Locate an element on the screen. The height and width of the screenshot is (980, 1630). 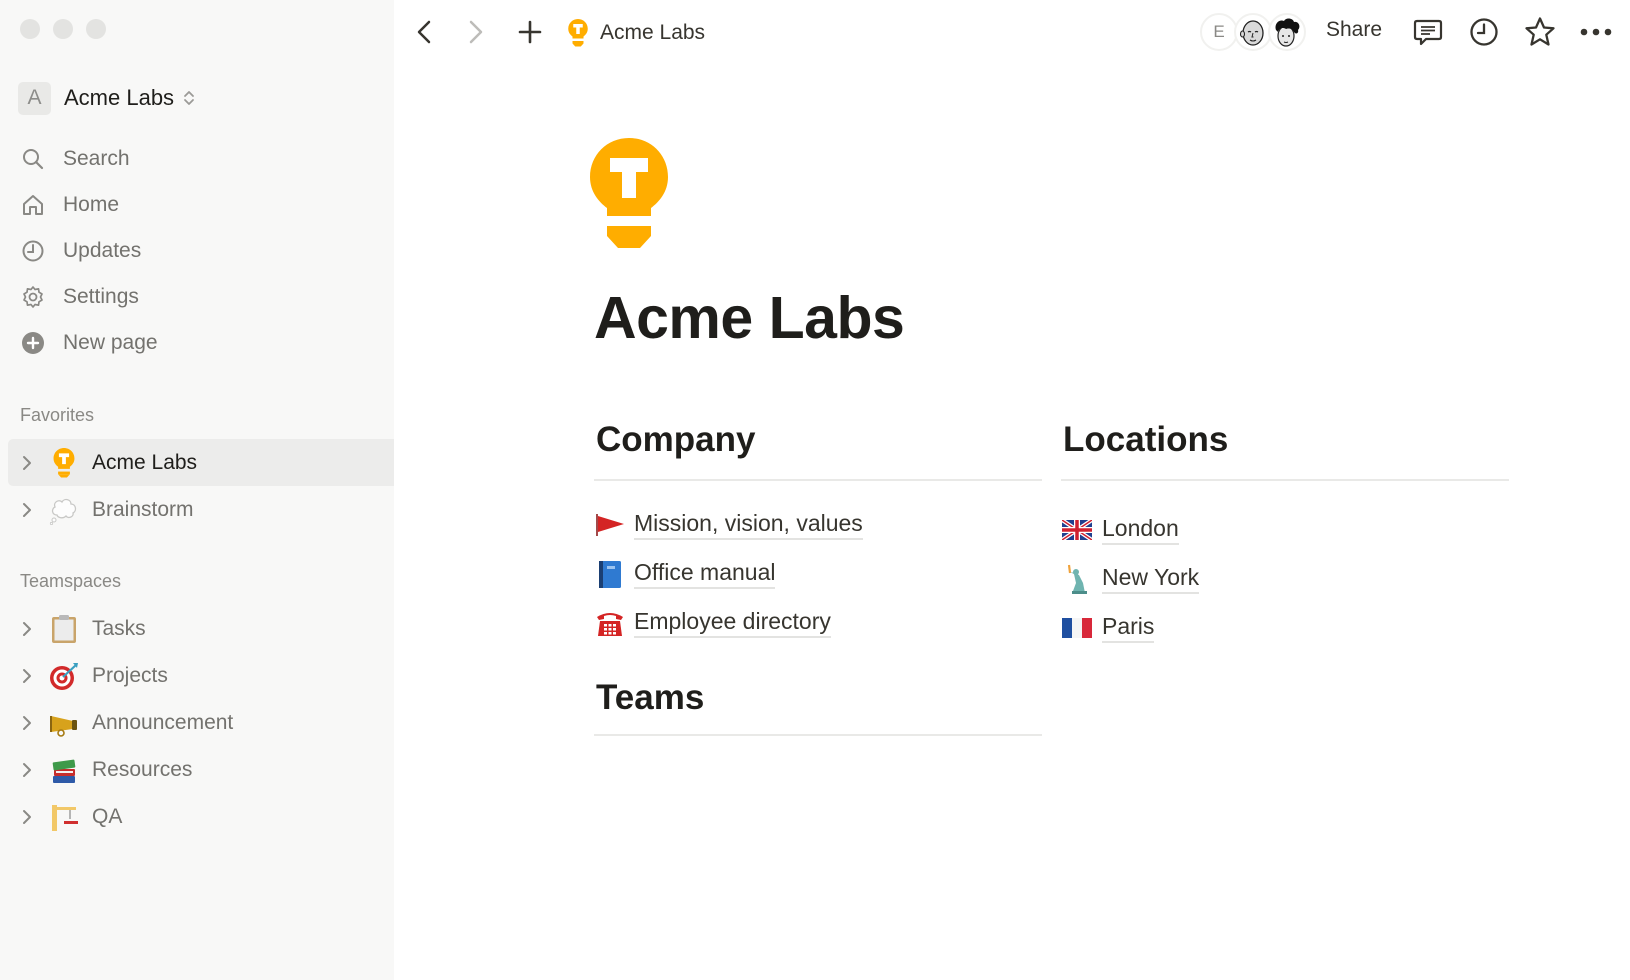
comment-icon is located at coordinates (1428, 32).